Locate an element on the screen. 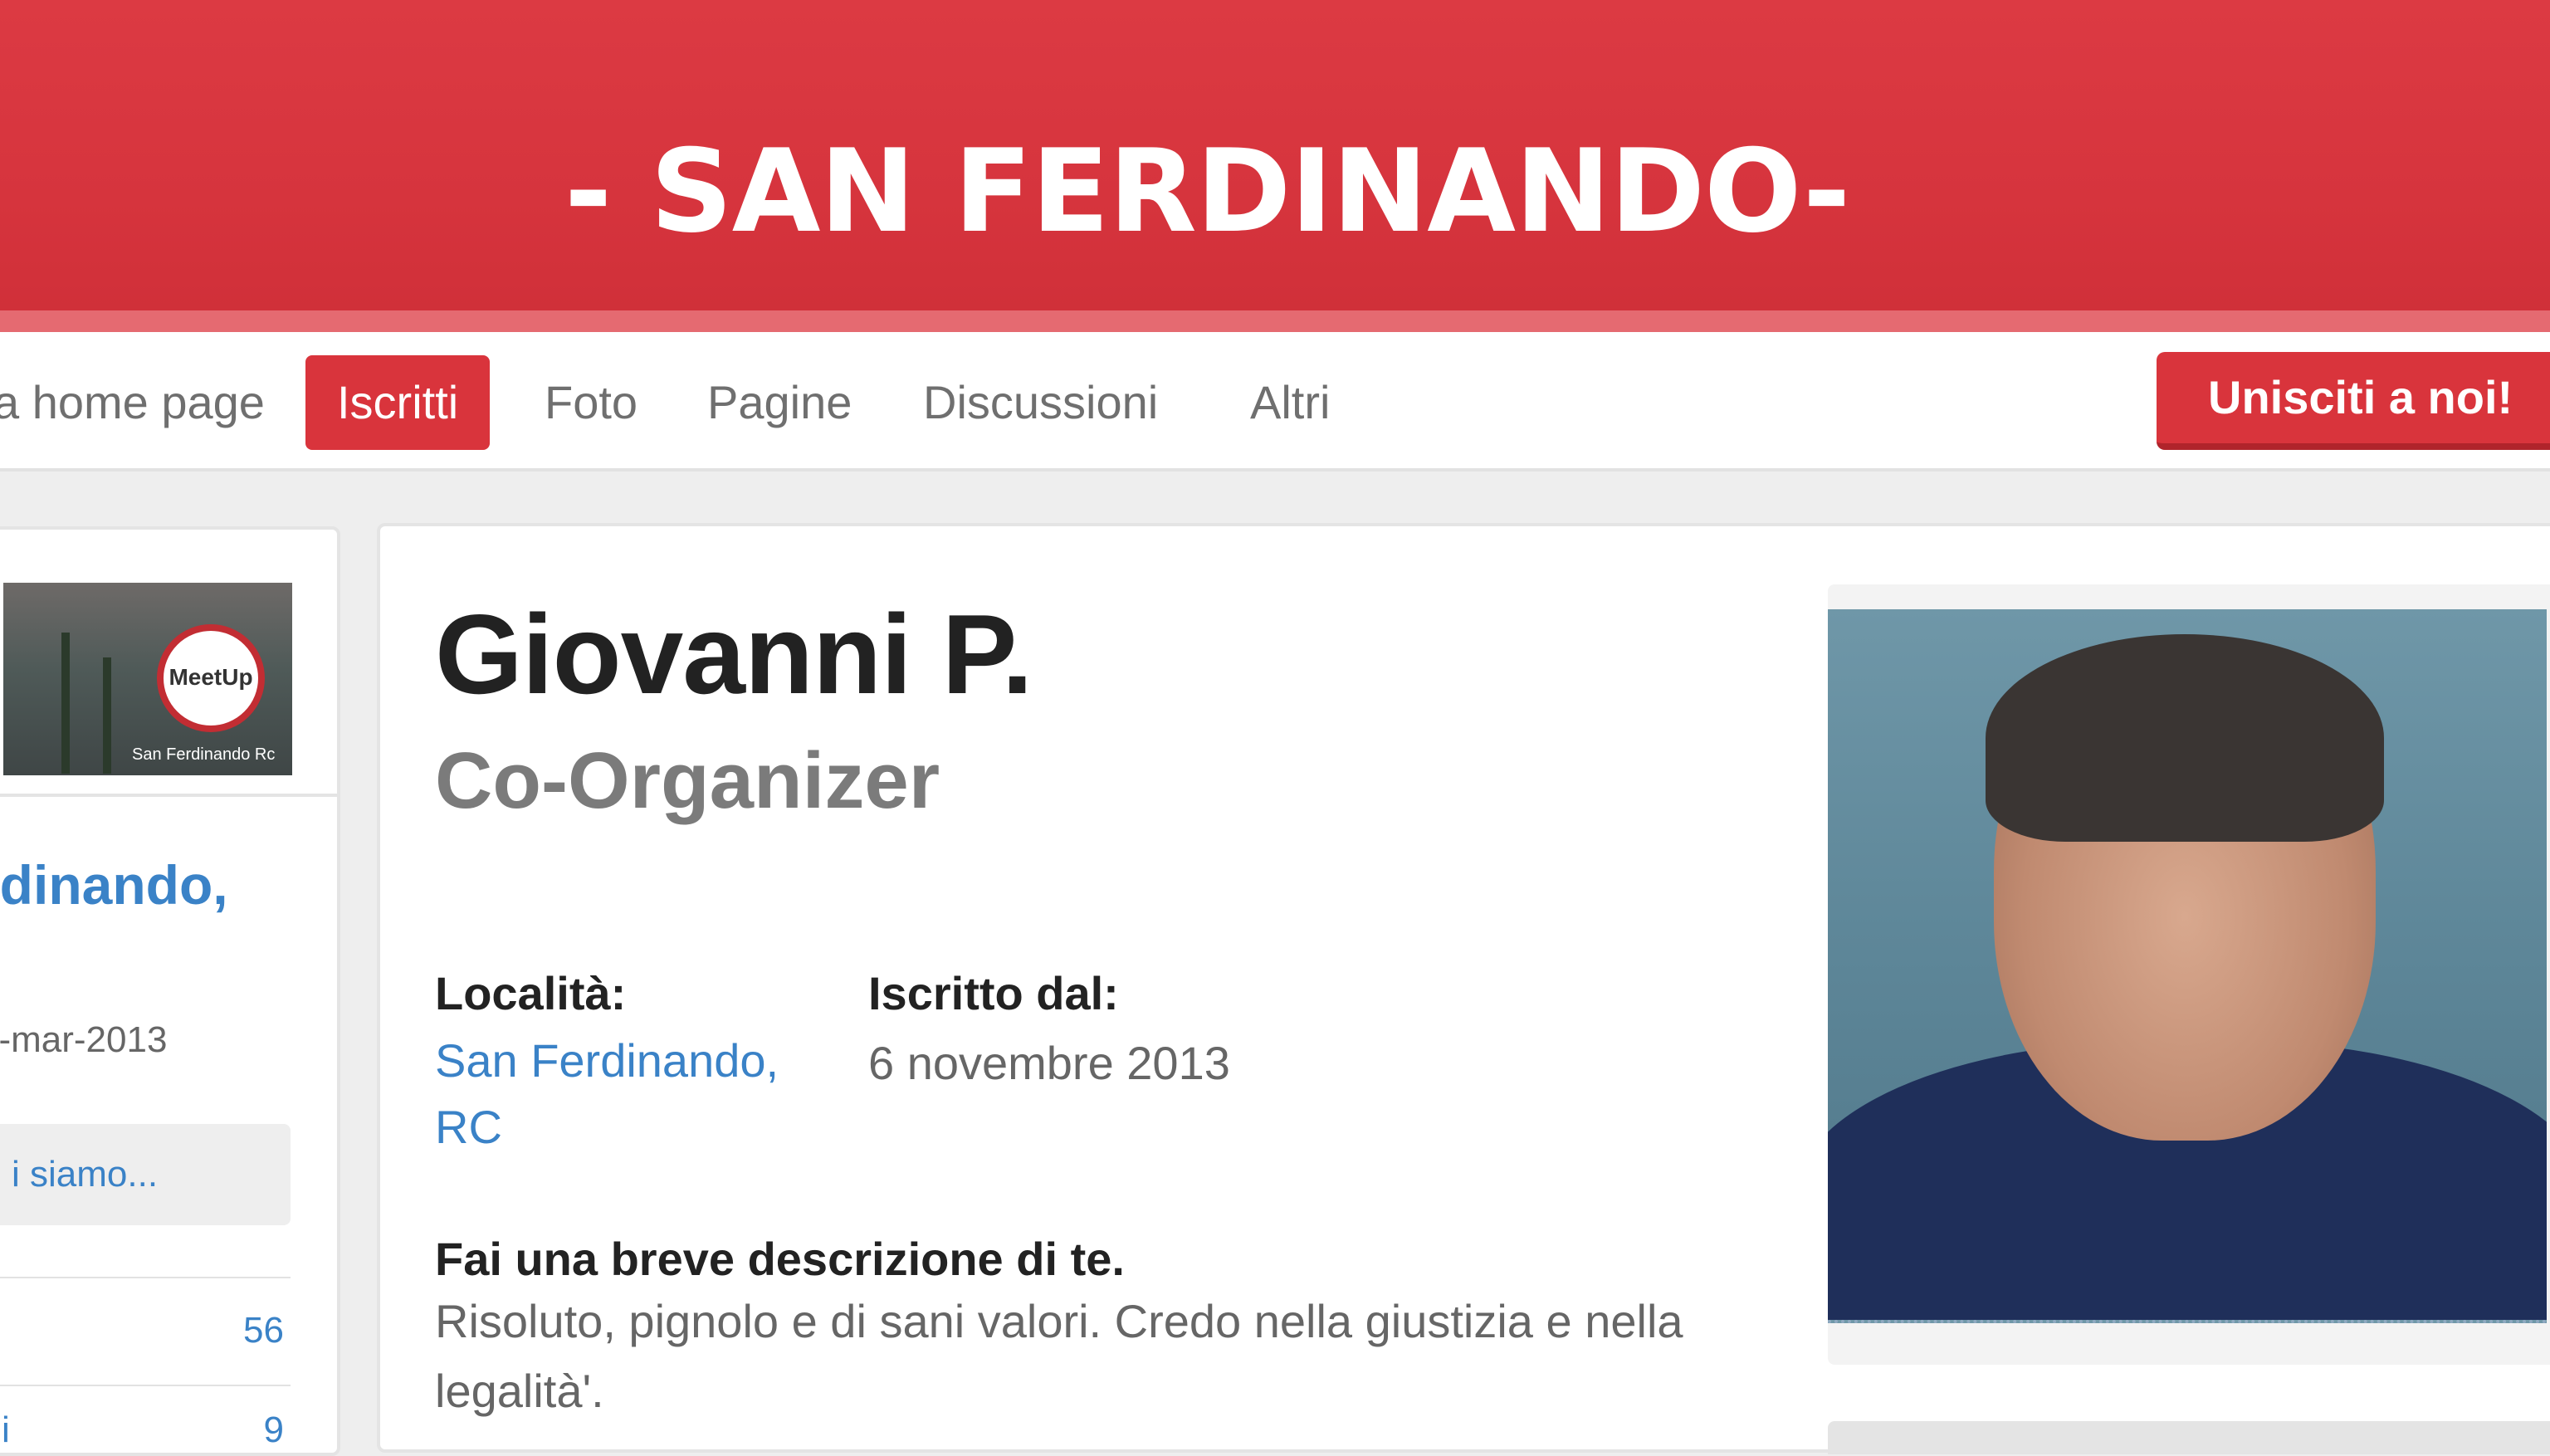 The image size is (2550, 1456). profile-photo is located at coordinates (2187, 966).